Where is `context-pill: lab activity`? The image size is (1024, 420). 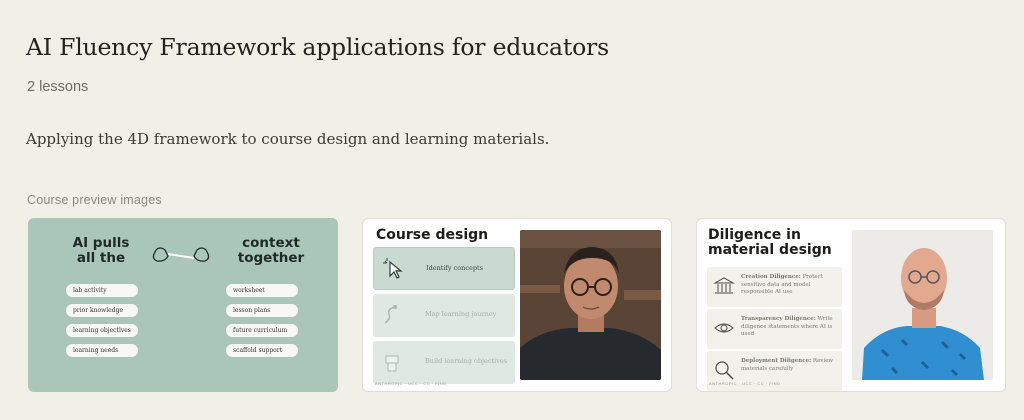
context-pill: lab activity is located at coordinates (102, 290).